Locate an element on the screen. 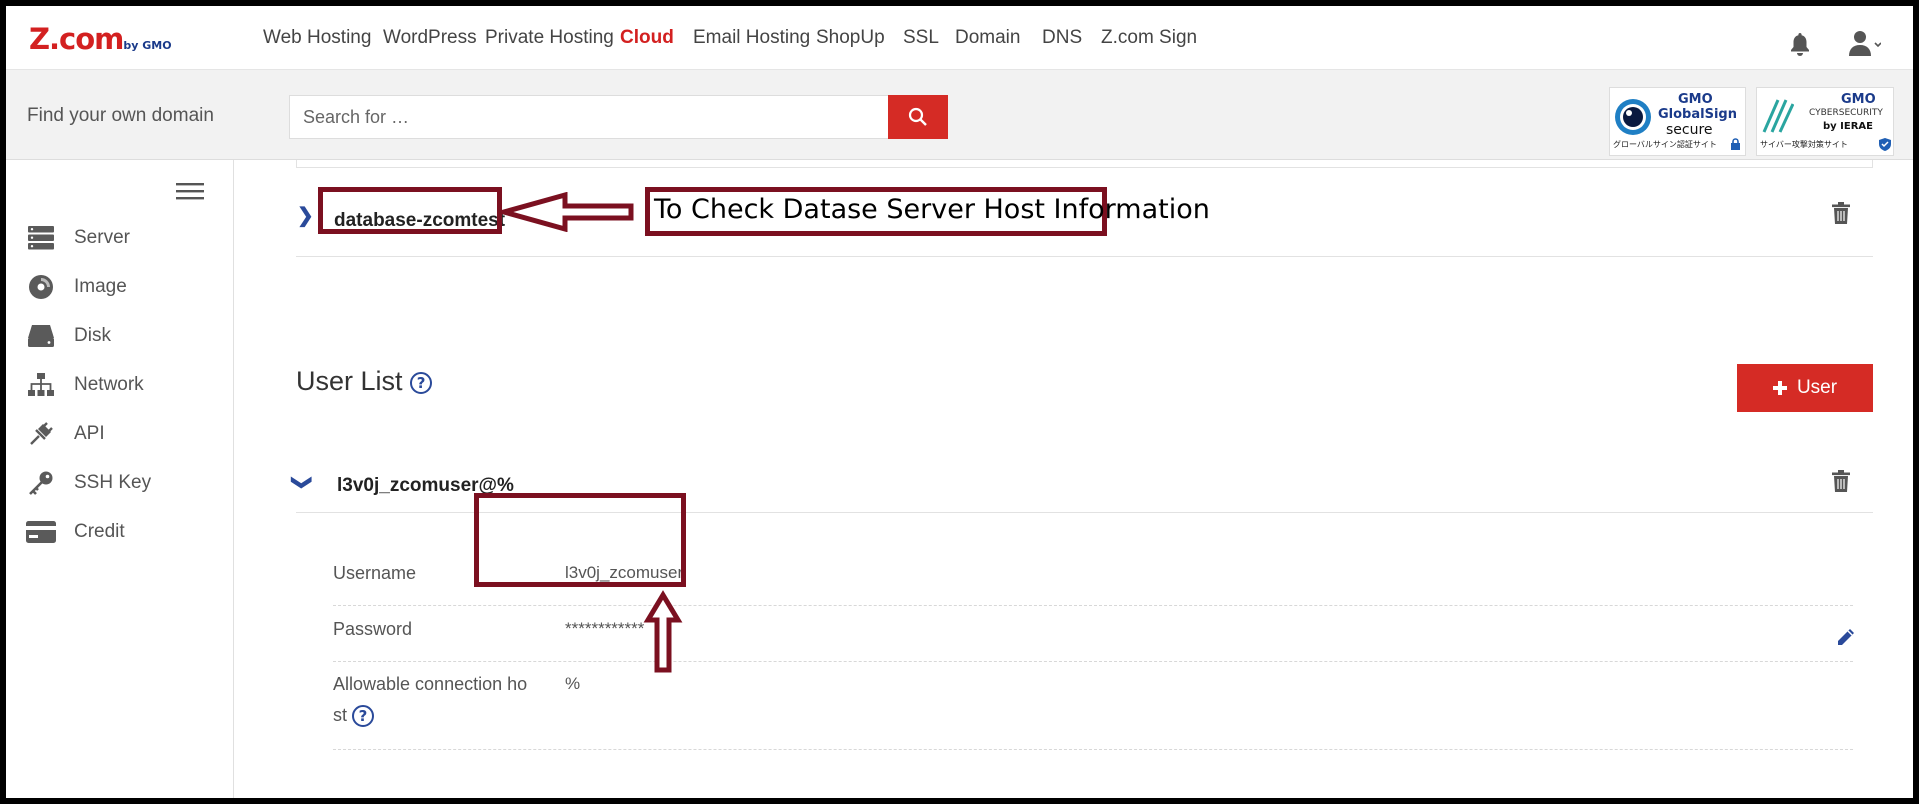 This screenshot has height=804, width=1919. sidebar-item-label: Credit is located at coordinates (99, 531).